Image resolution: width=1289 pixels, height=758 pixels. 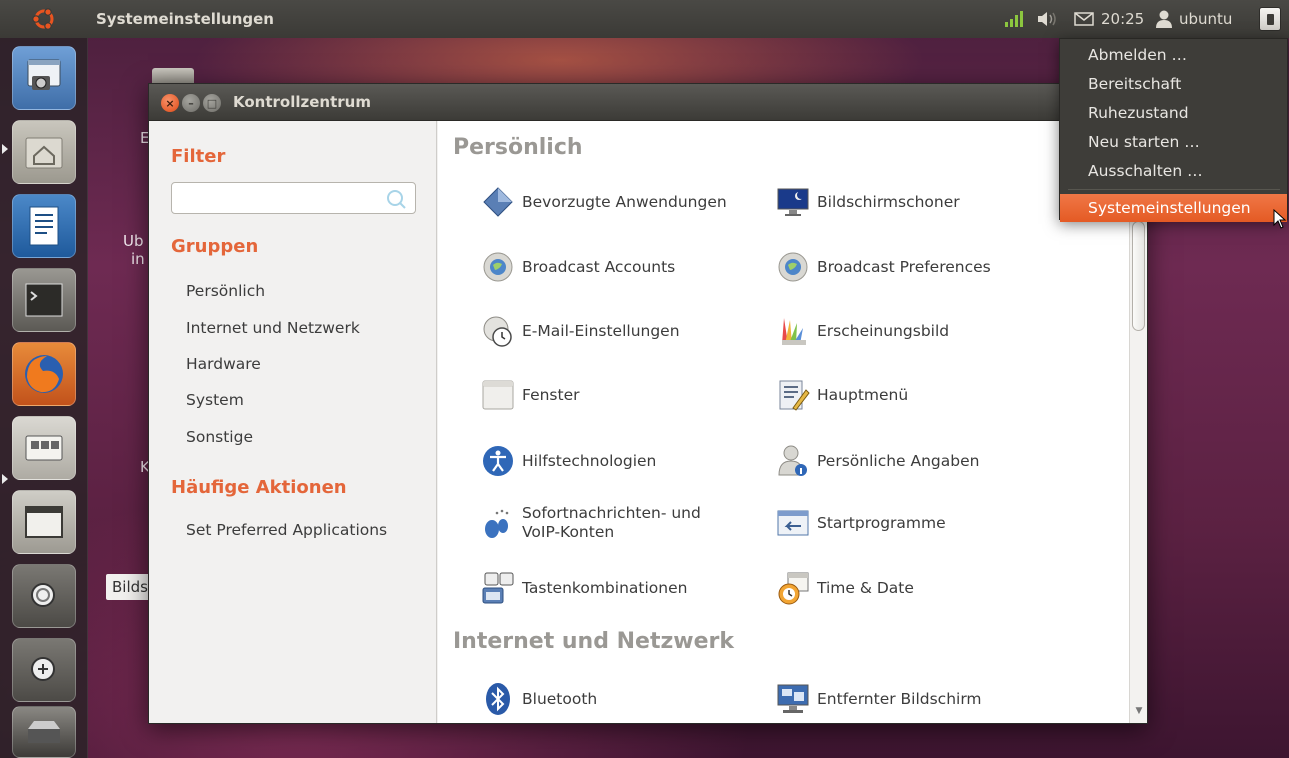 What do you see at coordinates (497, 523) in the screenshot?
I see `messaging-icon` at bounding box center [497, 523].